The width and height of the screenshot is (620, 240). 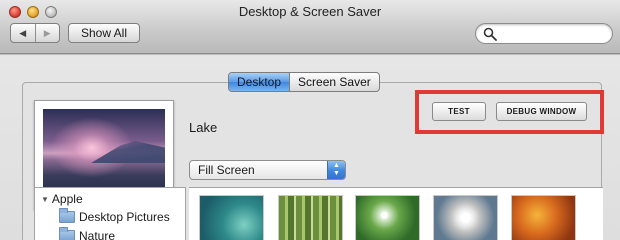 I want to click on tab-bar: Desktop Screen Saver, so click(x=304, y=82).